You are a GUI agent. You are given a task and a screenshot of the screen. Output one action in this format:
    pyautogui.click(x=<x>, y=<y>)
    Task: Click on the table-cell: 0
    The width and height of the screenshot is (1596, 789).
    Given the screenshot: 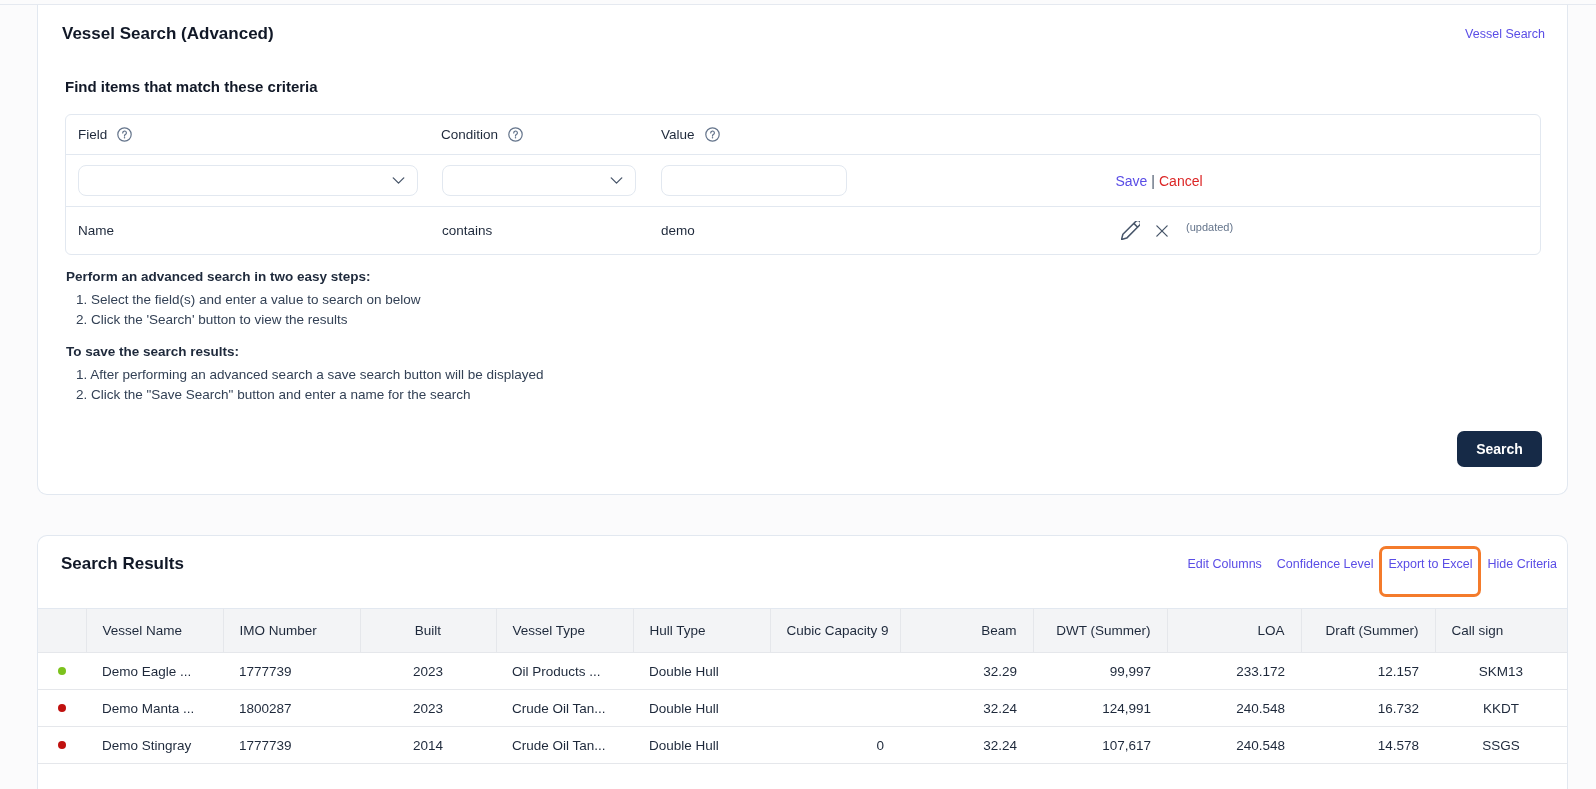 What is the action you would take?
    pyautogui.click(x=835, y=745)
    